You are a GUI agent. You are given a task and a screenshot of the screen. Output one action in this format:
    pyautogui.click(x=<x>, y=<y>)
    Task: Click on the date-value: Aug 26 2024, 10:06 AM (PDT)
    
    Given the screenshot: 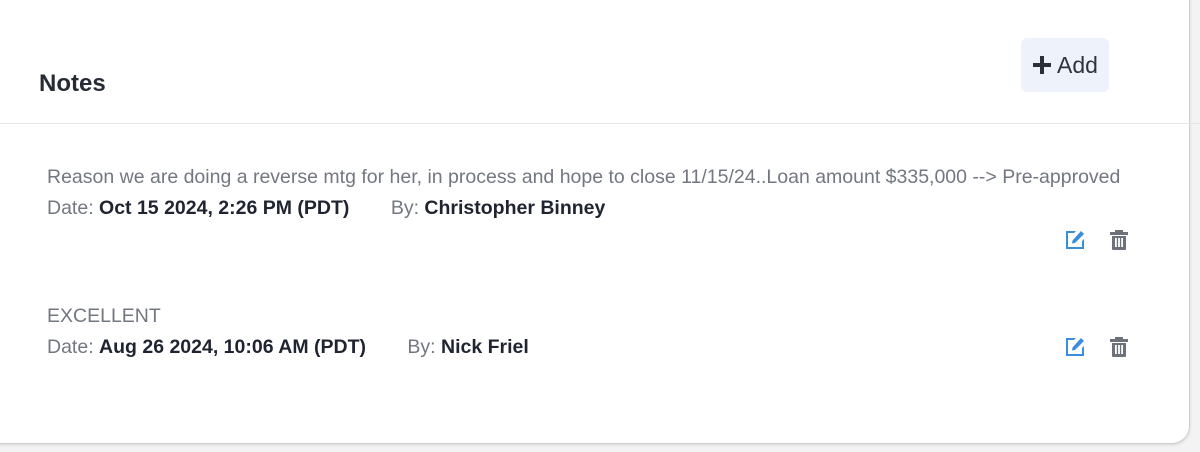 What is the action you would take?
    pyautogui.click(x=232, y=347)
    